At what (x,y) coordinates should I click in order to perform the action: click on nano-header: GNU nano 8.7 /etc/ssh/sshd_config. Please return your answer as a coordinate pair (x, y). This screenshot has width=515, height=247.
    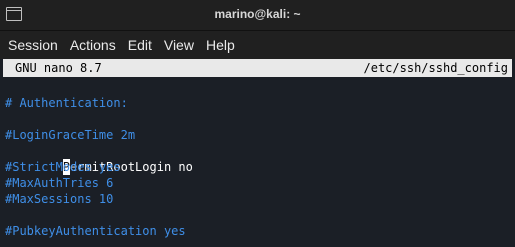
    Looking at the image, I should click on (257, 68).